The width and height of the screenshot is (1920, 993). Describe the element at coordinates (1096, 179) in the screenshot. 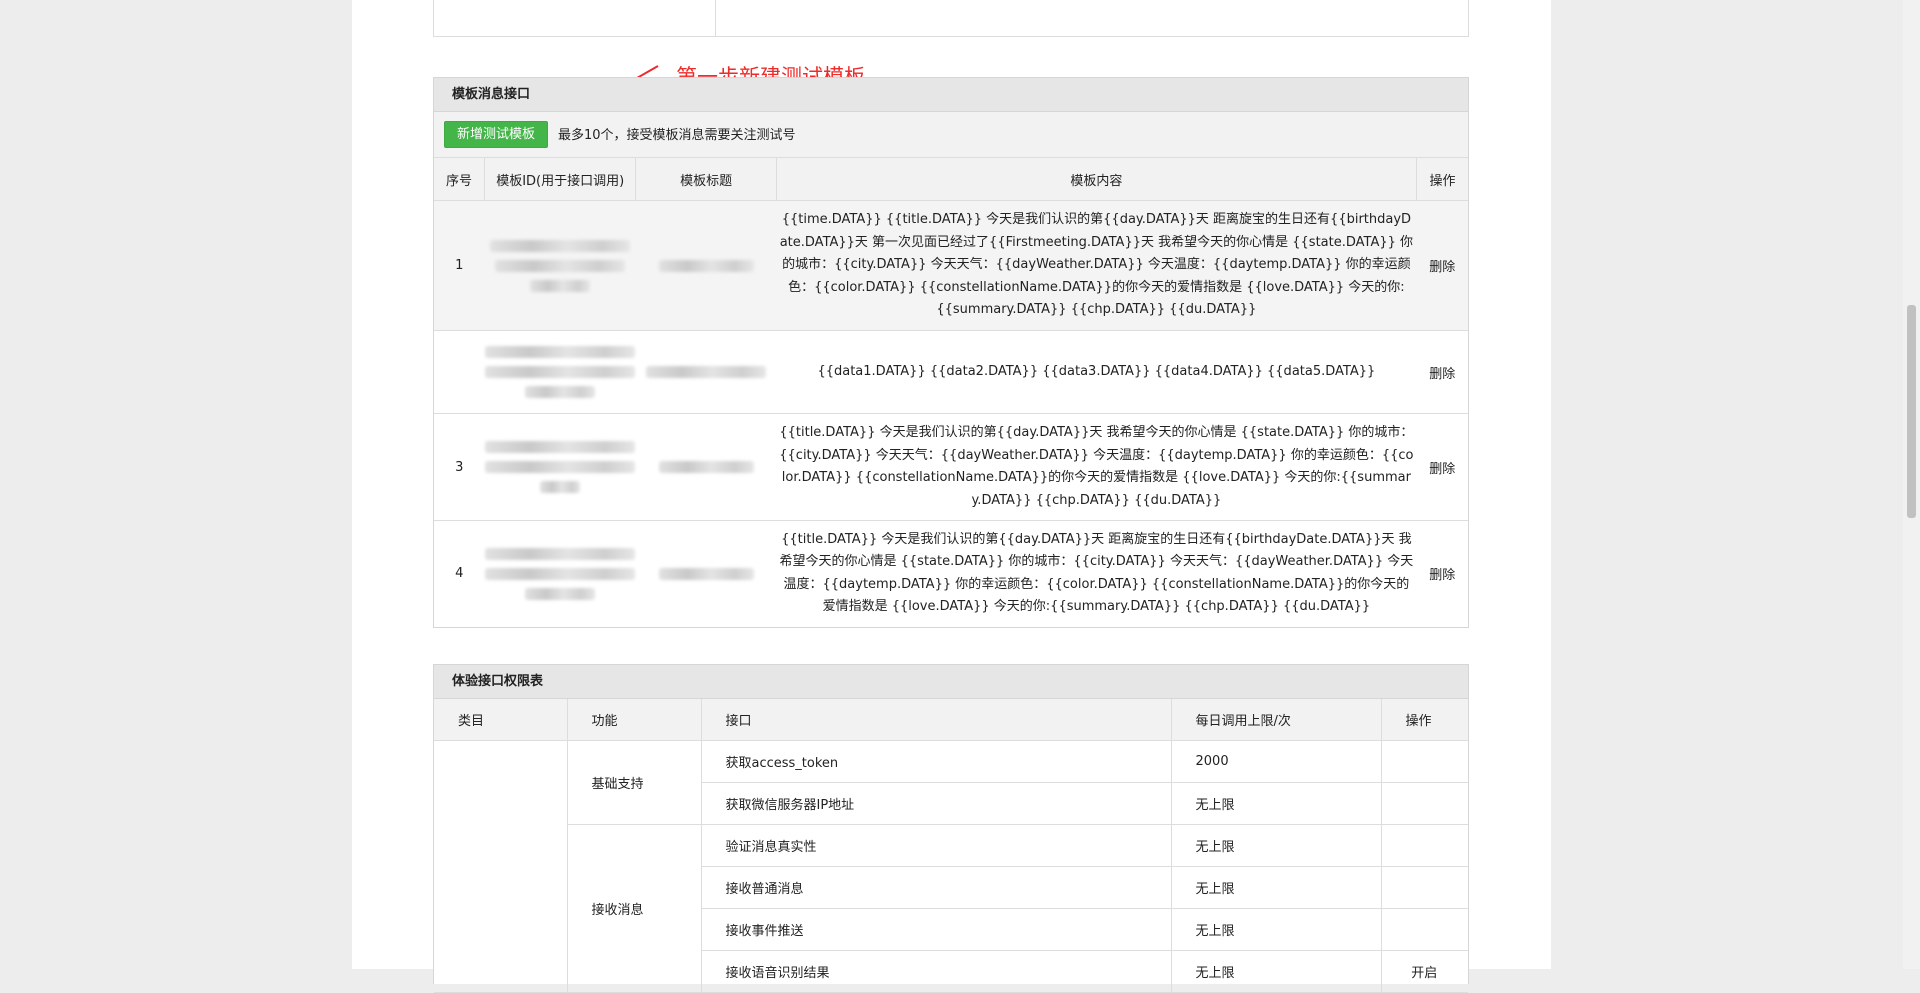

I see `header-template-content: 模板内容` at that location.